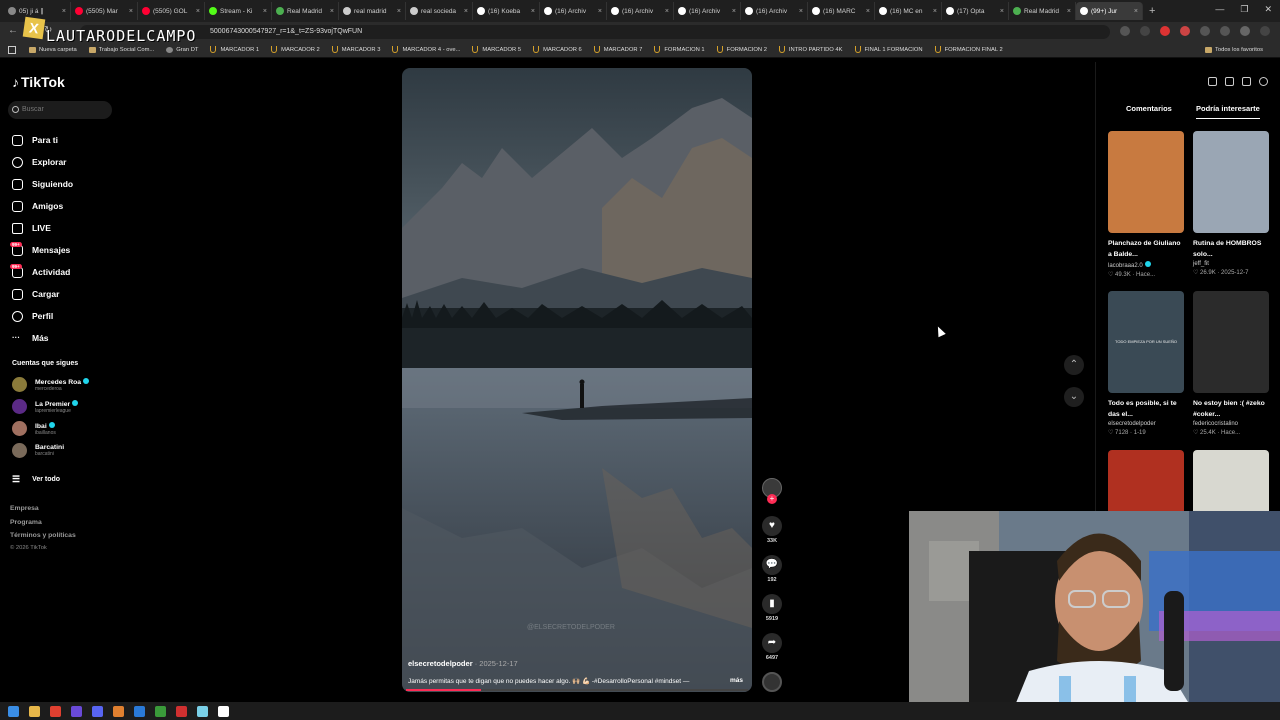  I want to click on browser-tab: real madrid ×, so click(372, 11).